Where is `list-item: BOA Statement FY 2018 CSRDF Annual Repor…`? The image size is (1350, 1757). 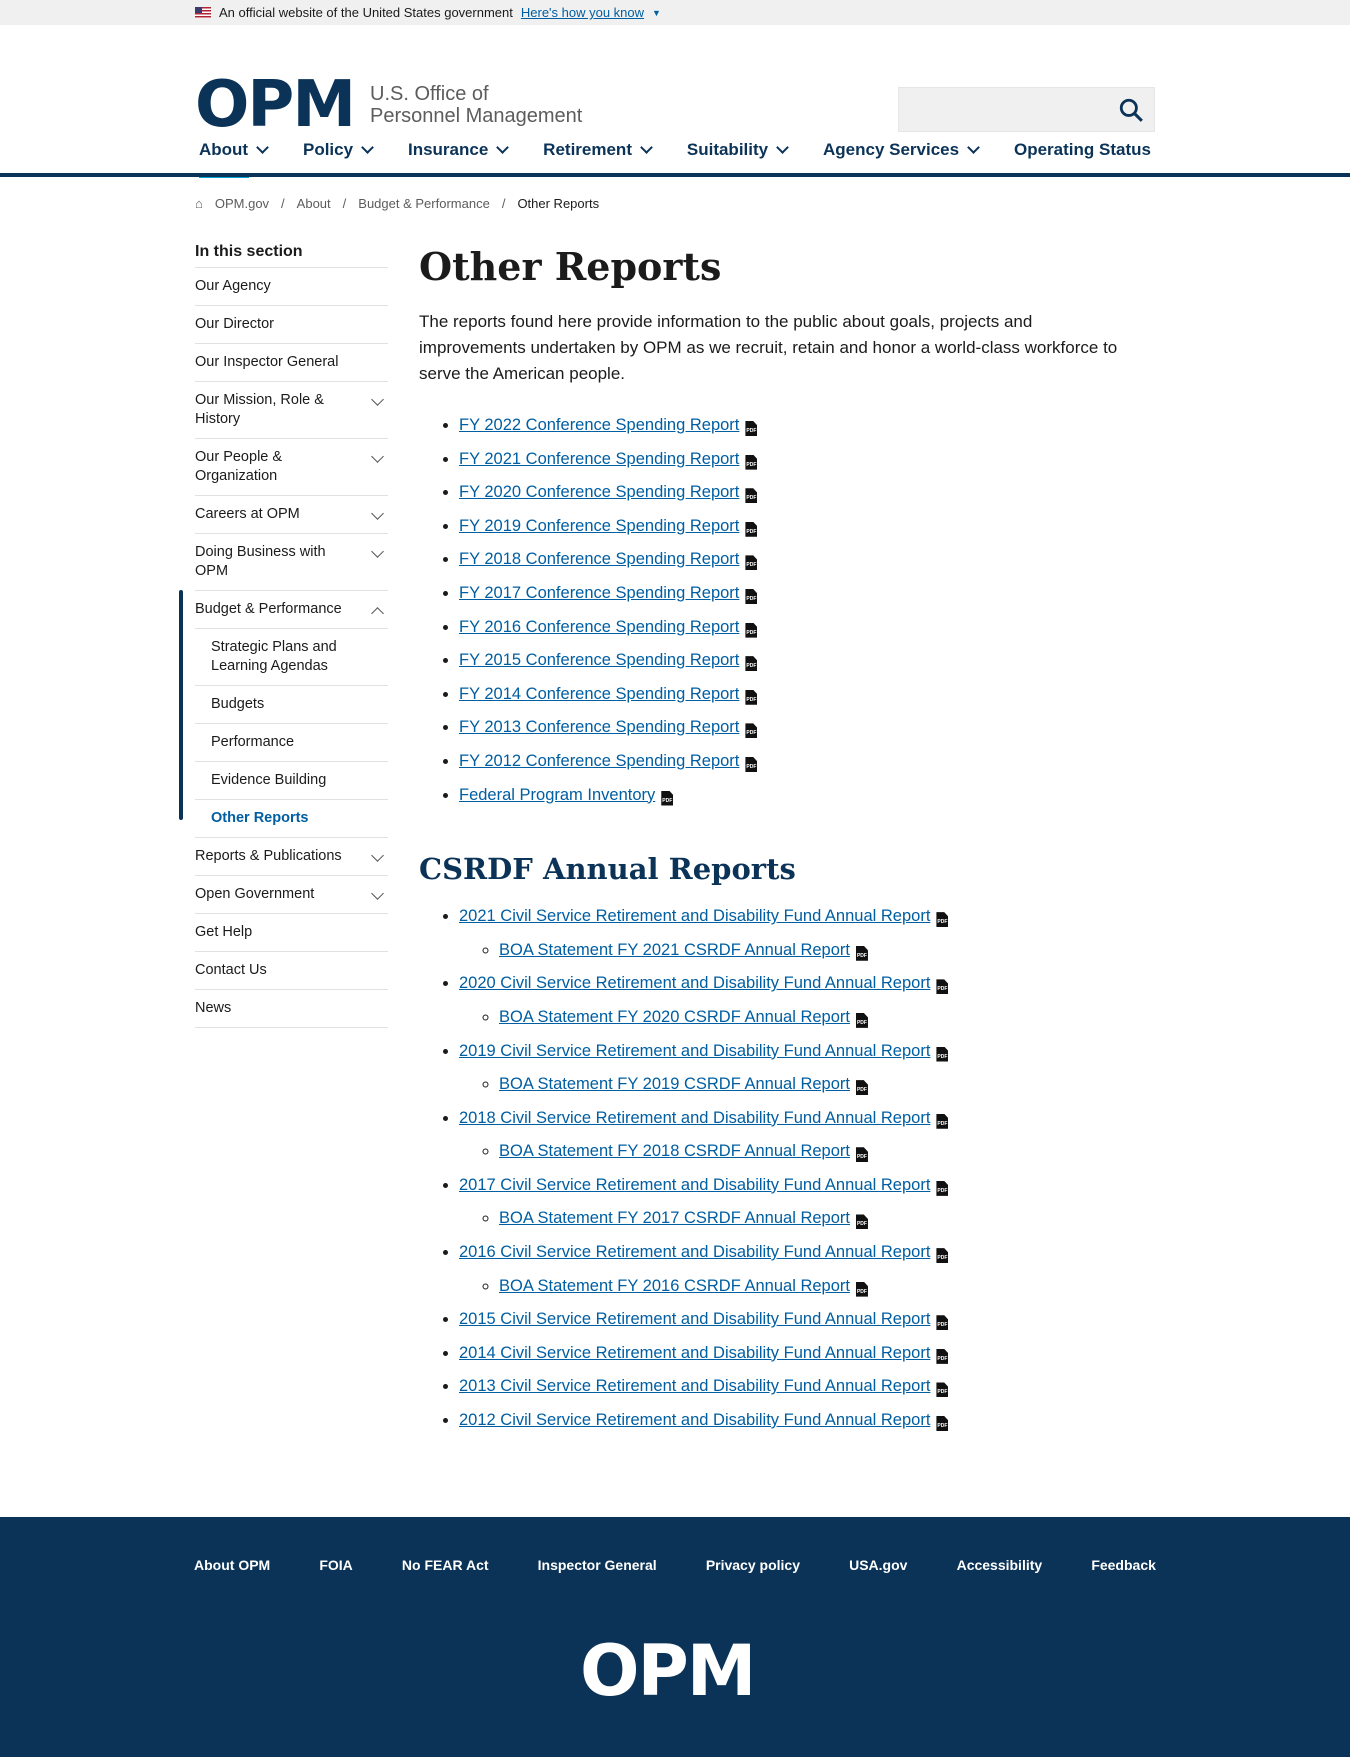
list-item: BOA Statement FY 2018 CSRDF Annual Repor… is located at coordinates (819, 1152).